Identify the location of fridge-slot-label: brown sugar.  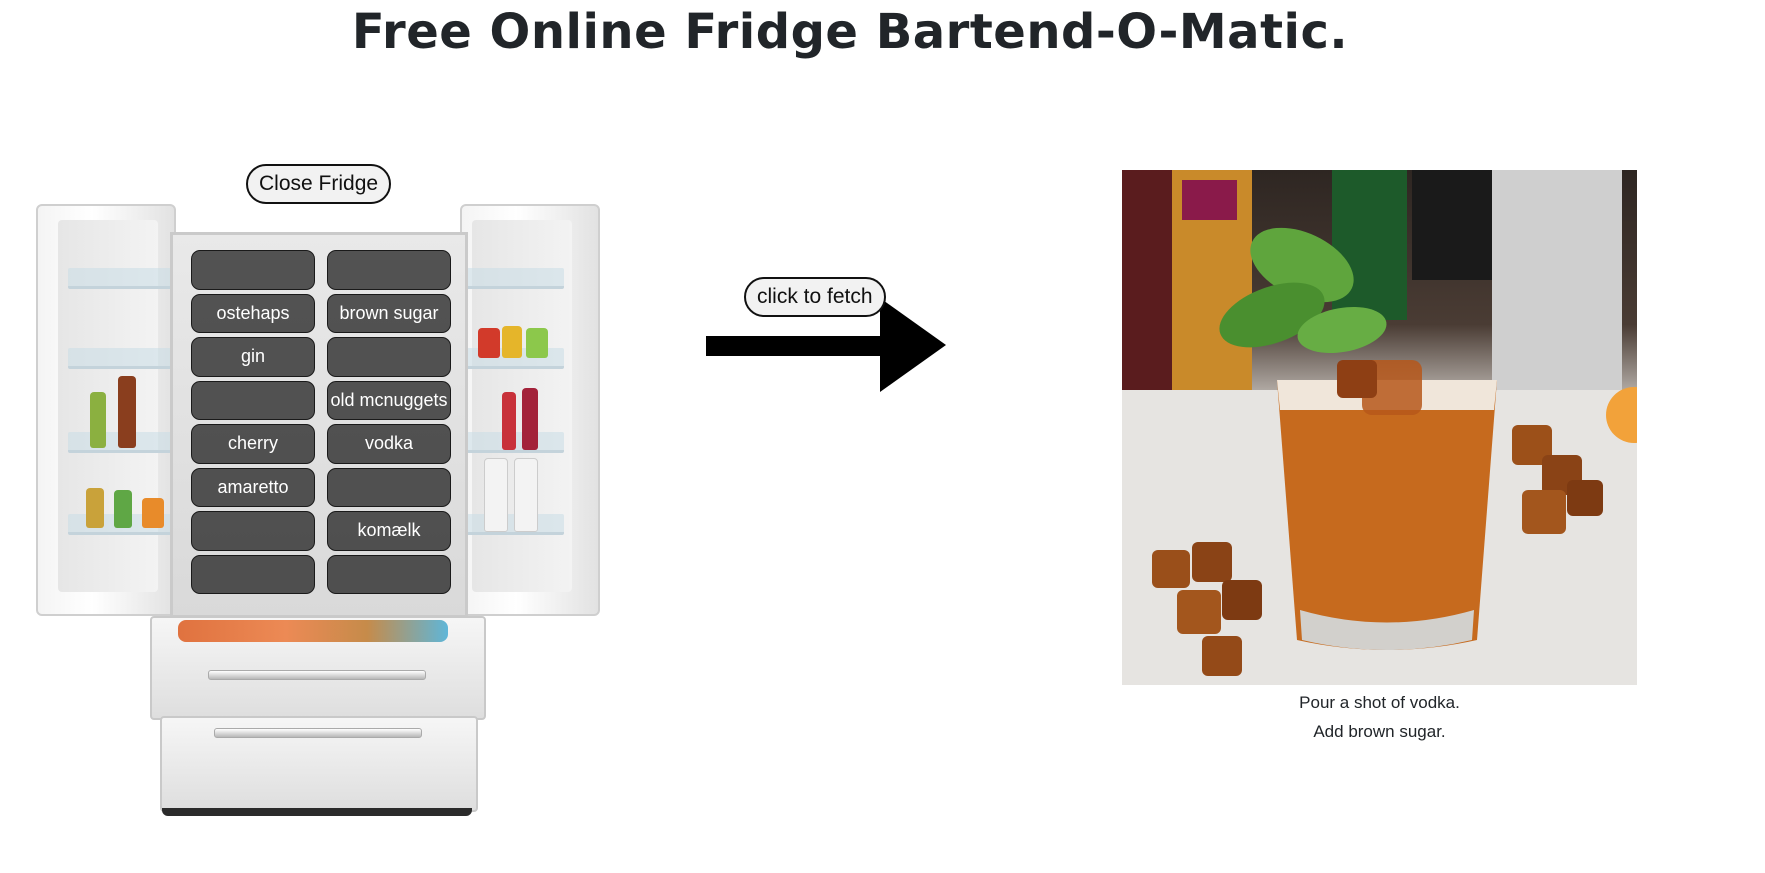
(389, 312).